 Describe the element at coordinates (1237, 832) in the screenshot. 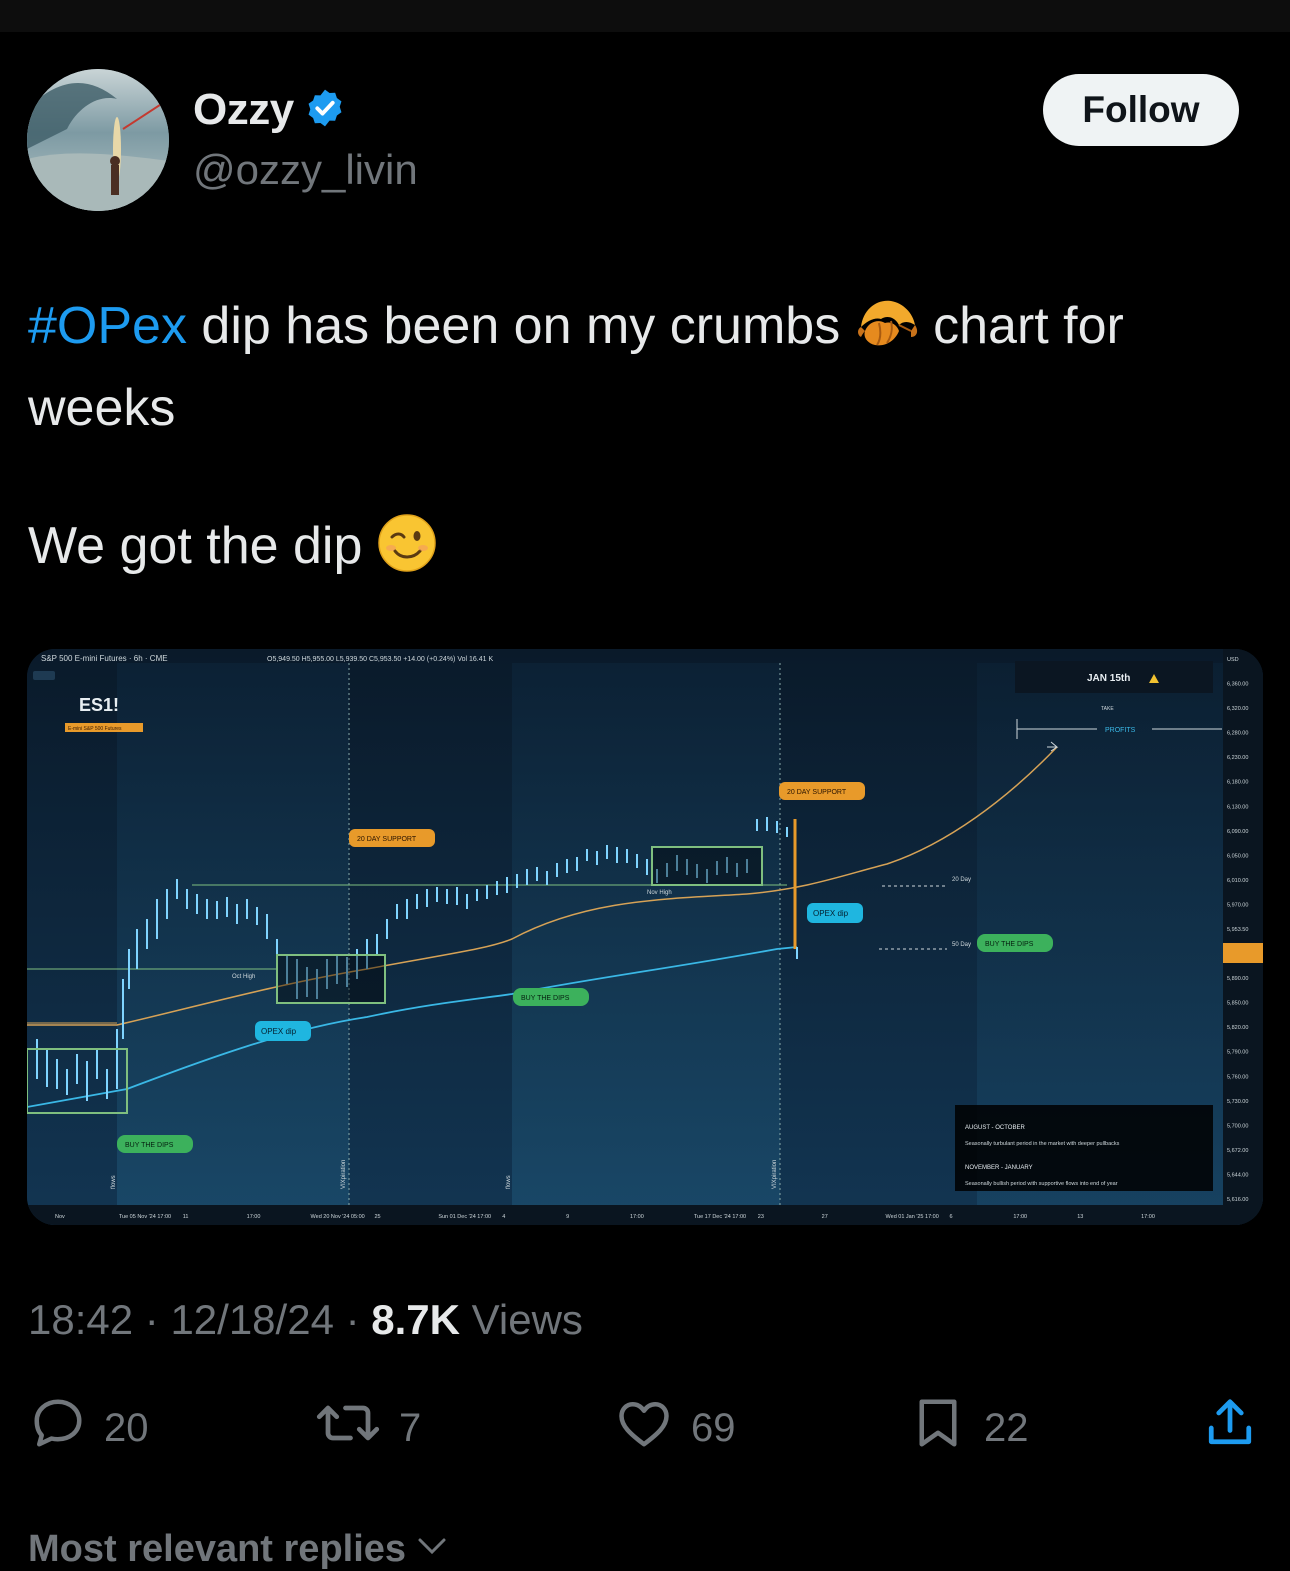

I see `price-tick-label: 6,090.00` at that location.